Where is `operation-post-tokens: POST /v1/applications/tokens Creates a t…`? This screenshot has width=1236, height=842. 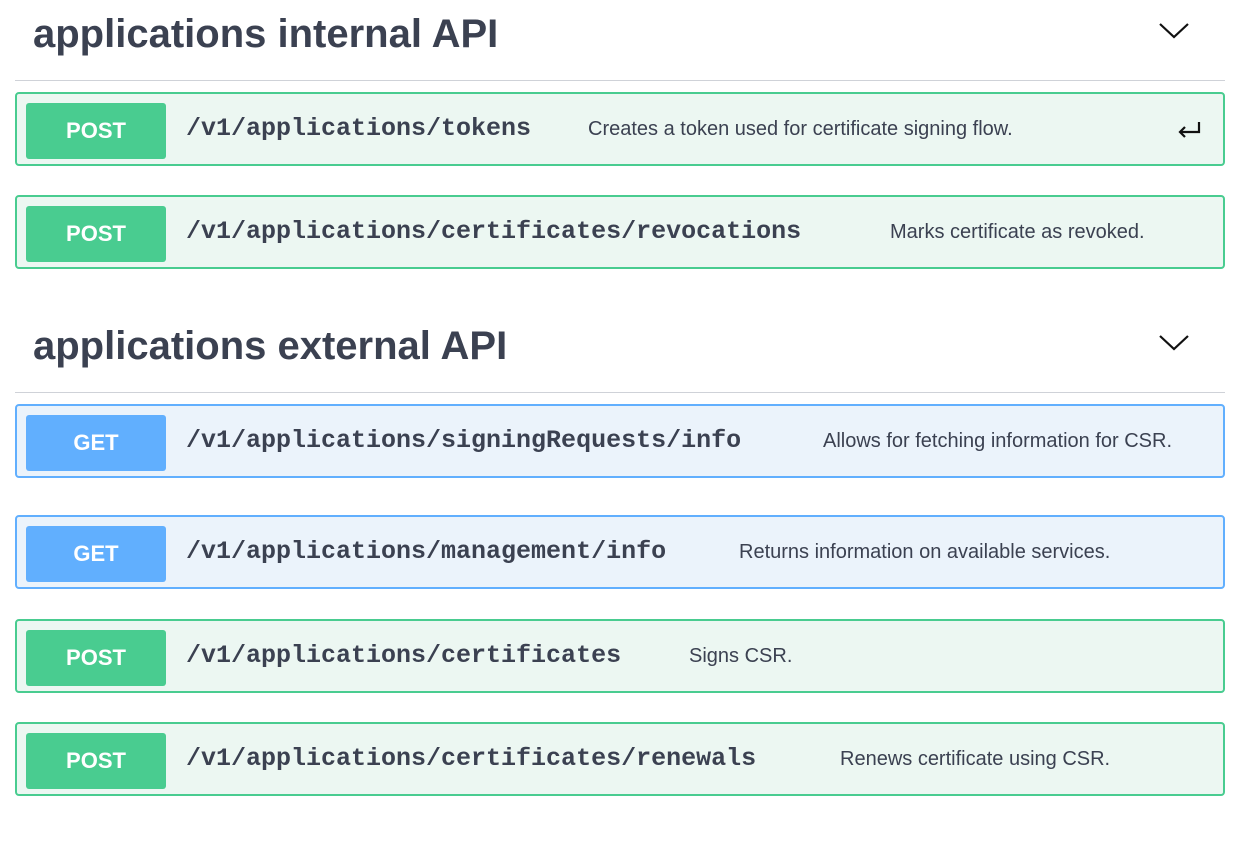 operation-post-tokens: POST /v1/applications/tokens Creates a t… is located at coordinates (620, 129).